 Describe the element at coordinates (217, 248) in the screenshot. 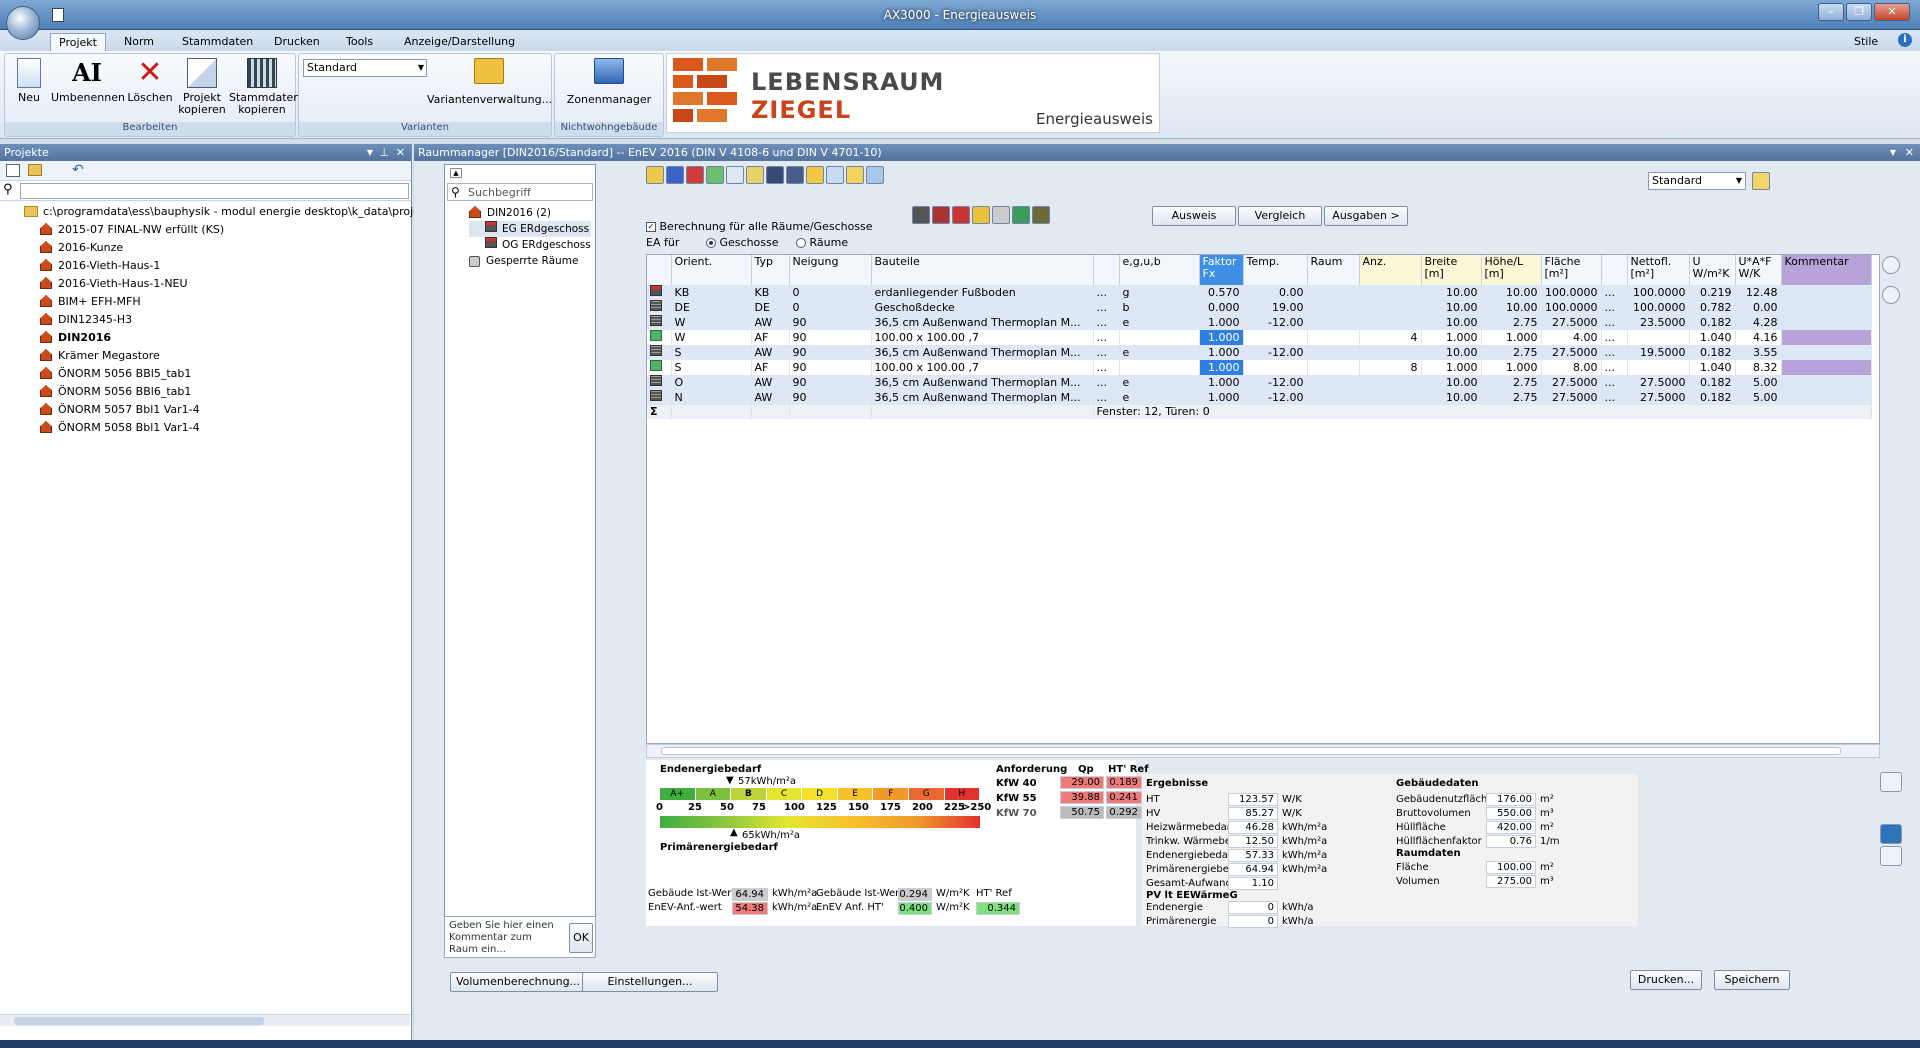

I see `project-item: 2016-Kunze` at that location.